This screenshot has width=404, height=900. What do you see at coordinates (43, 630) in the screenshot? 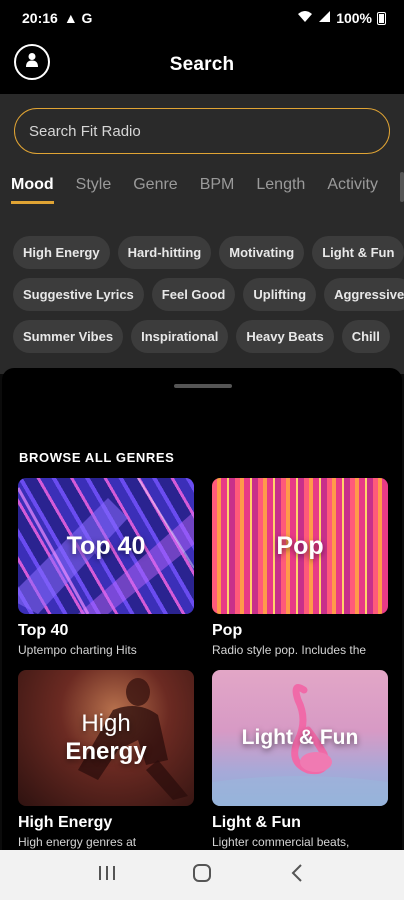
I see `genre-name: Top 40` at bounding box center [43, 630].